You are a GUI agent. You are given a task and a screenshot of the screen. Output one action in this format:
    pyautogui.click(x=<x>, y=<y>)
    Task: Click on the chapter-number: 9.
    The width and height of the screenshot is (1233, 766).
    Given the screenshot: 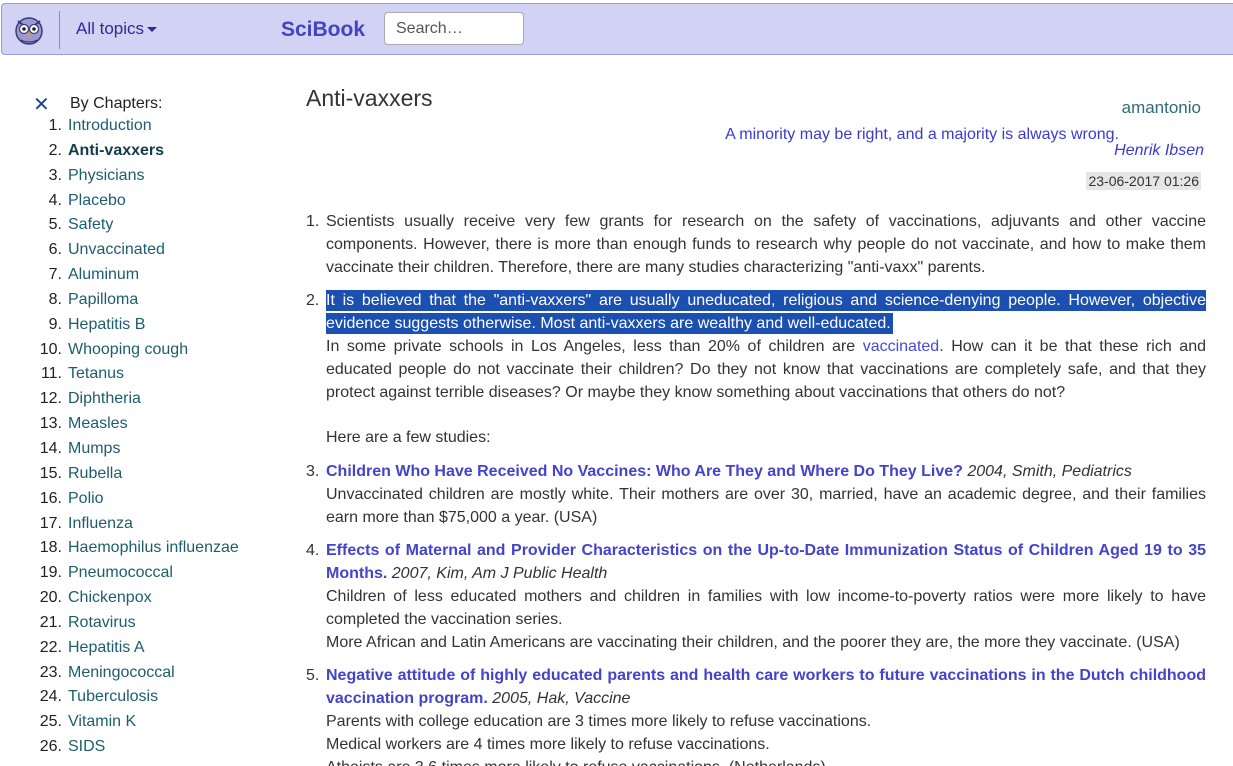 What is the action you would take?
    pyautogui.click(x=55, y=324)
    